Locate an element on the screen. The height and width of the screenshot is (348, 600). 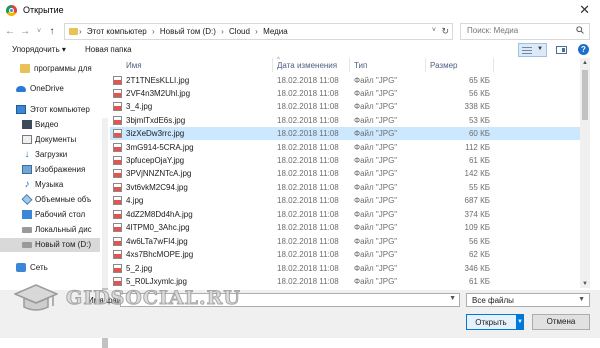
images-icon is located at coordinates (27, 169).